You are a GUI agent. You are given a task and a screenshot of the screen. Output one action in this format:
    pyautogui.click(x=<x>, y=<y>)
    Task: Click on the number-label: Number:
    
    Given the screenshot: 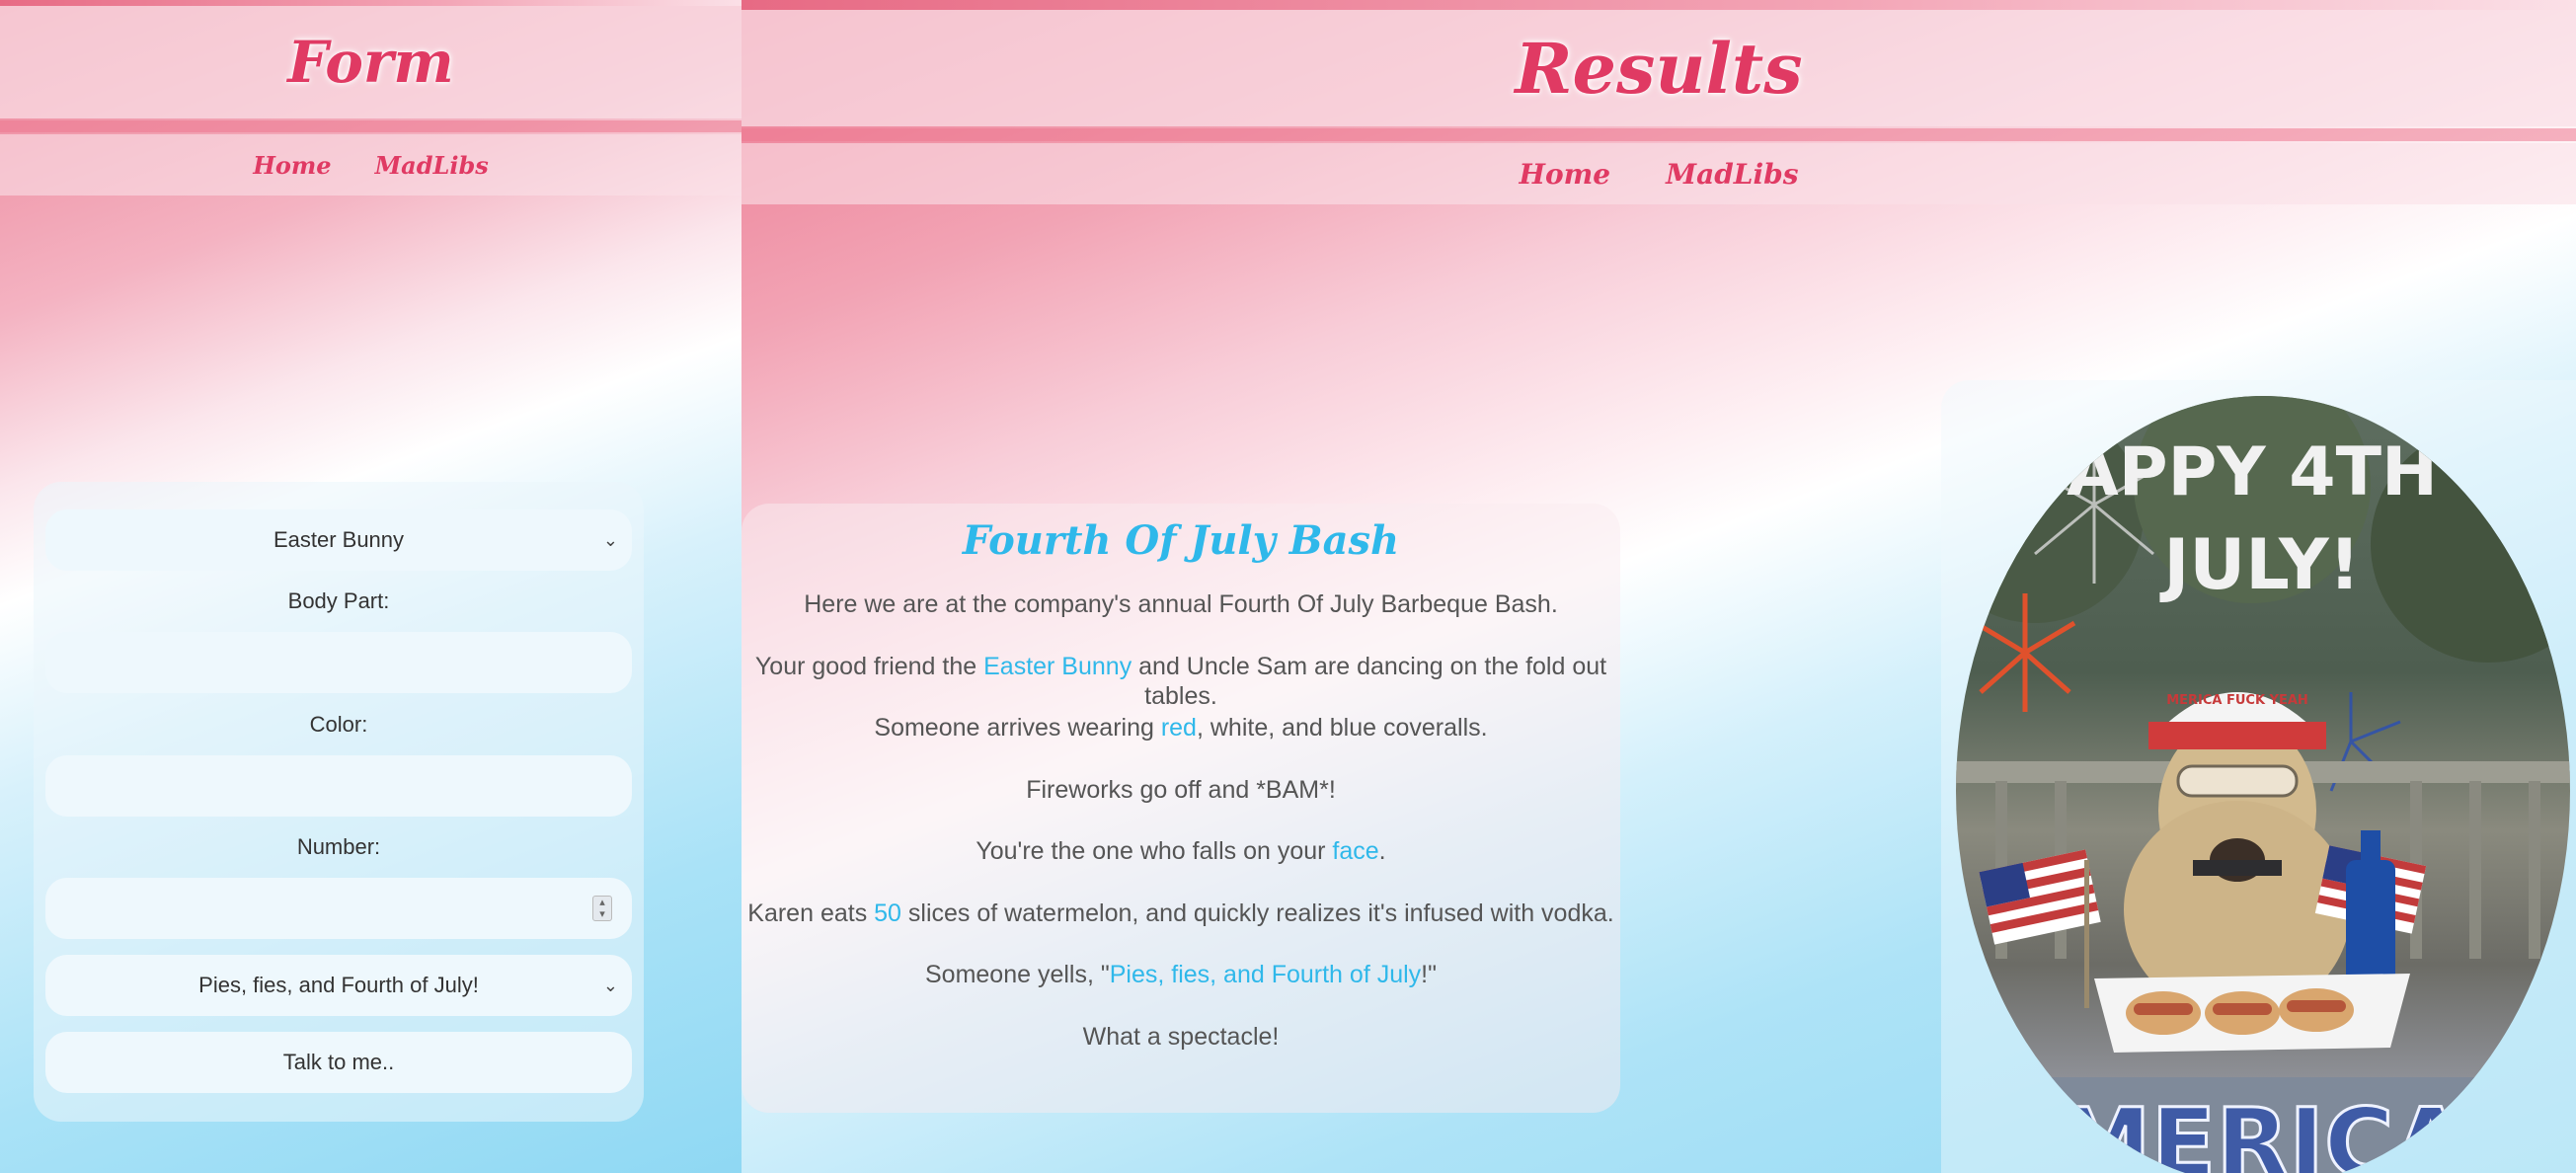 What is the action you would take?
    pyautogui.click(x=338, y=847)
    